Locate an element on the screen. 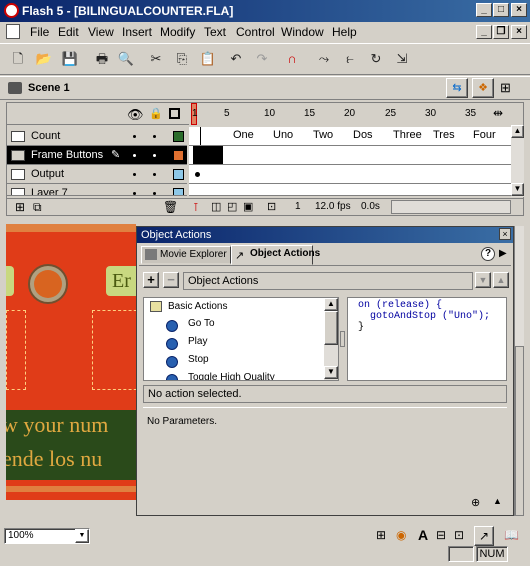 This screenshot has height=566, width=530. toolbox-vscroll: ▲ ▼ is located at coordinates (331, 339).